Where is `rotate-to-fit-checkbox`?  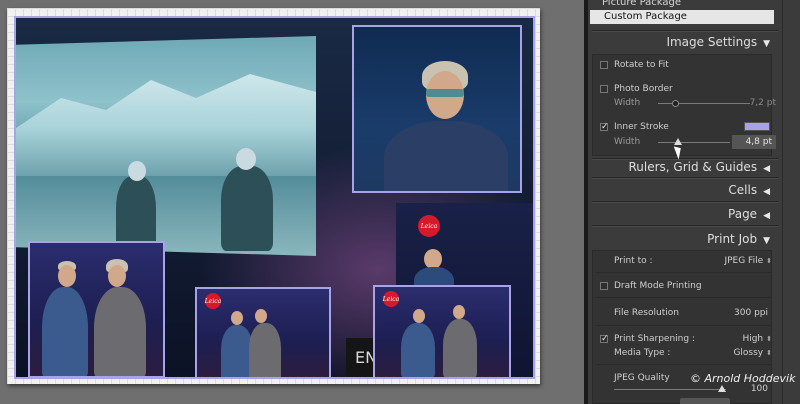 rotate-to-fit-checkbox is located at coordinates (604, 65).